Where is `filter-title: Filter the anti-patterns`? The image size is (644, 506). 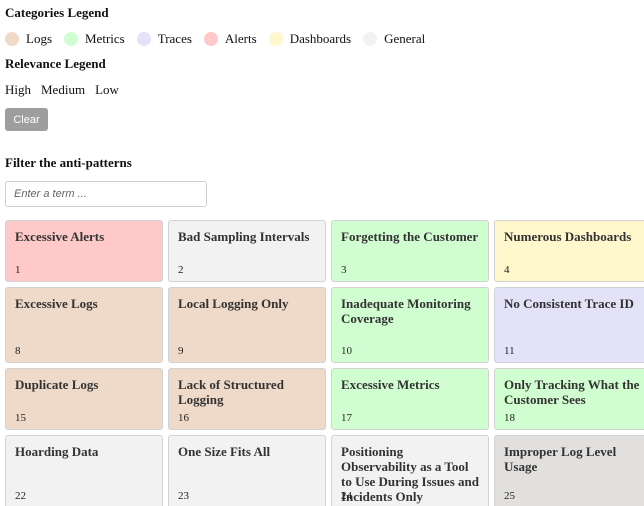 filter-title: Filter the anti-patterns is located at coordinates (68, 162).